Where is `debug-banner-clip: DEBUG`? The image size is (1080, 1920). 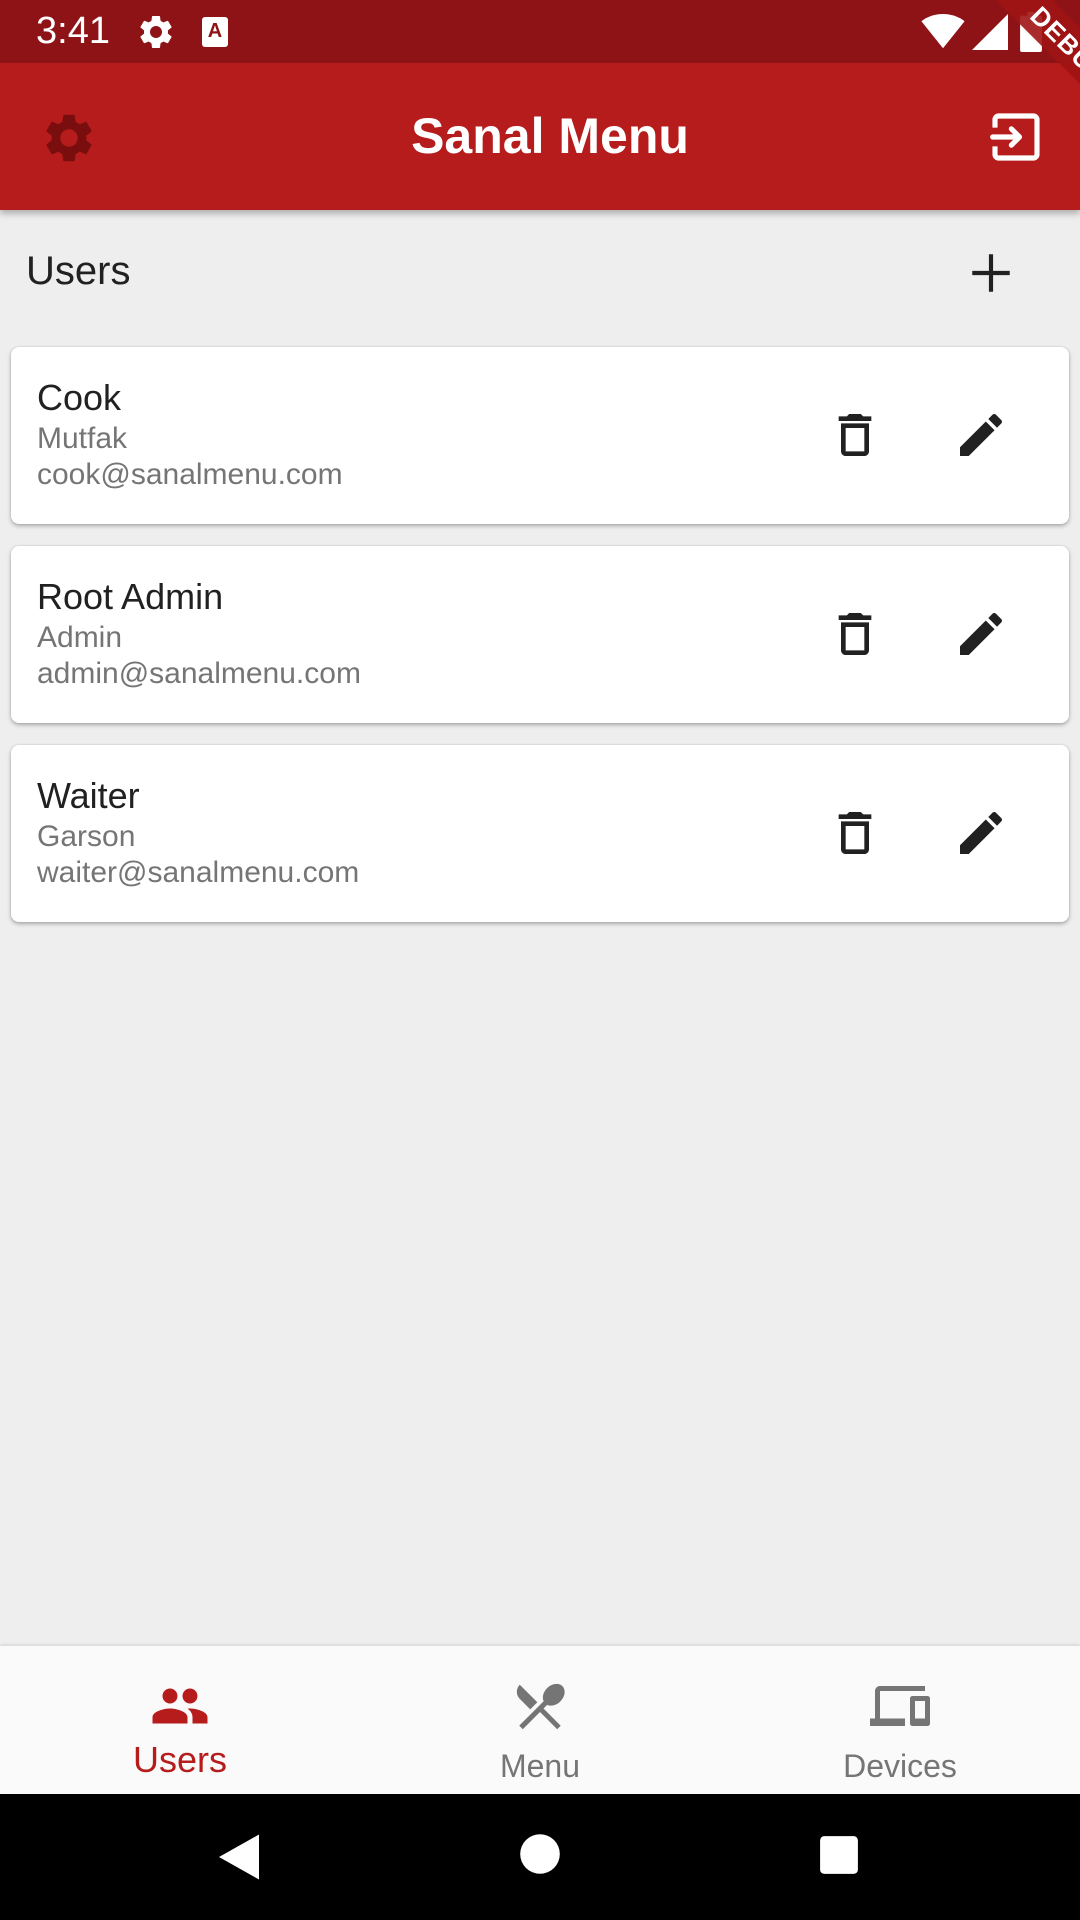 debug-banner-clip: DEBUG is located at coordinates (1010, 70).